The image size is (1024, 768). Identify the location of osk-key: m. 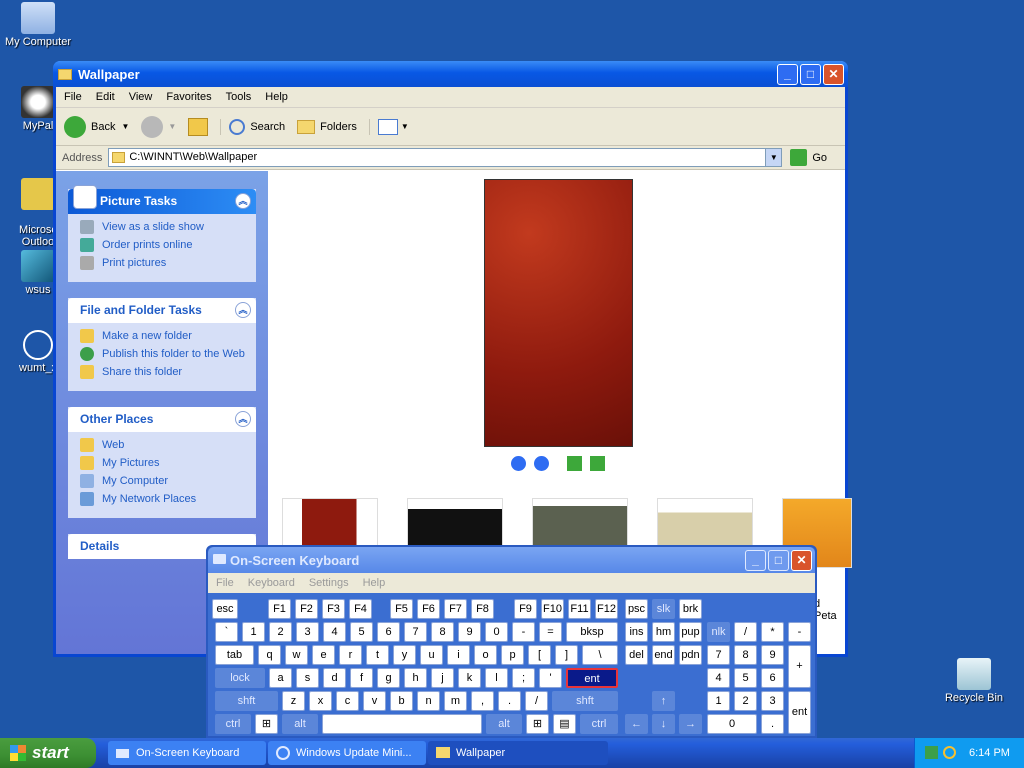
(455, 701).